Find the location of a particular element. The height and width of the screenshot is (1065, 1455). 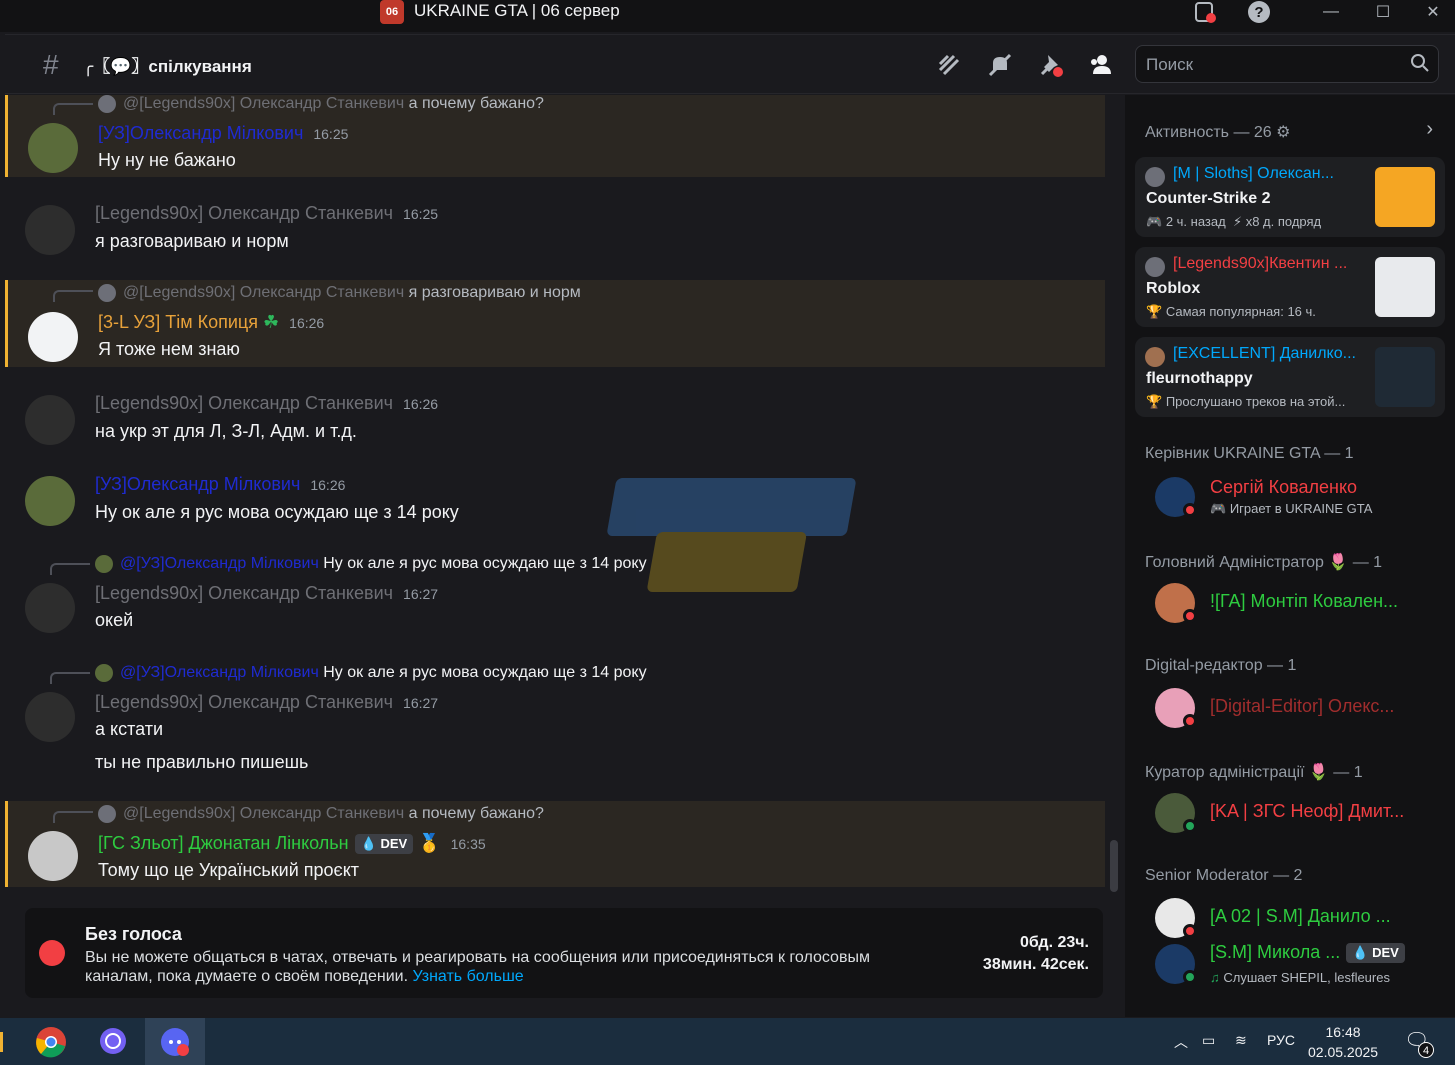

member-item: Сергій Коваленко 🎮 Играет в UKRAINE GTA is located at coordinates (1300, 497).